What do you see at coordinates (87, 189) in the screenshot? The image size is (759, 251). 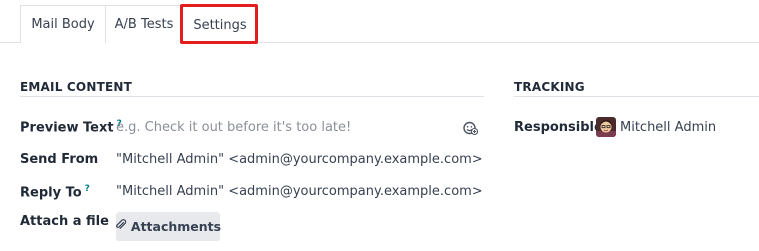 I see `reply-to-help: ?` at bounding box center [87, 189].